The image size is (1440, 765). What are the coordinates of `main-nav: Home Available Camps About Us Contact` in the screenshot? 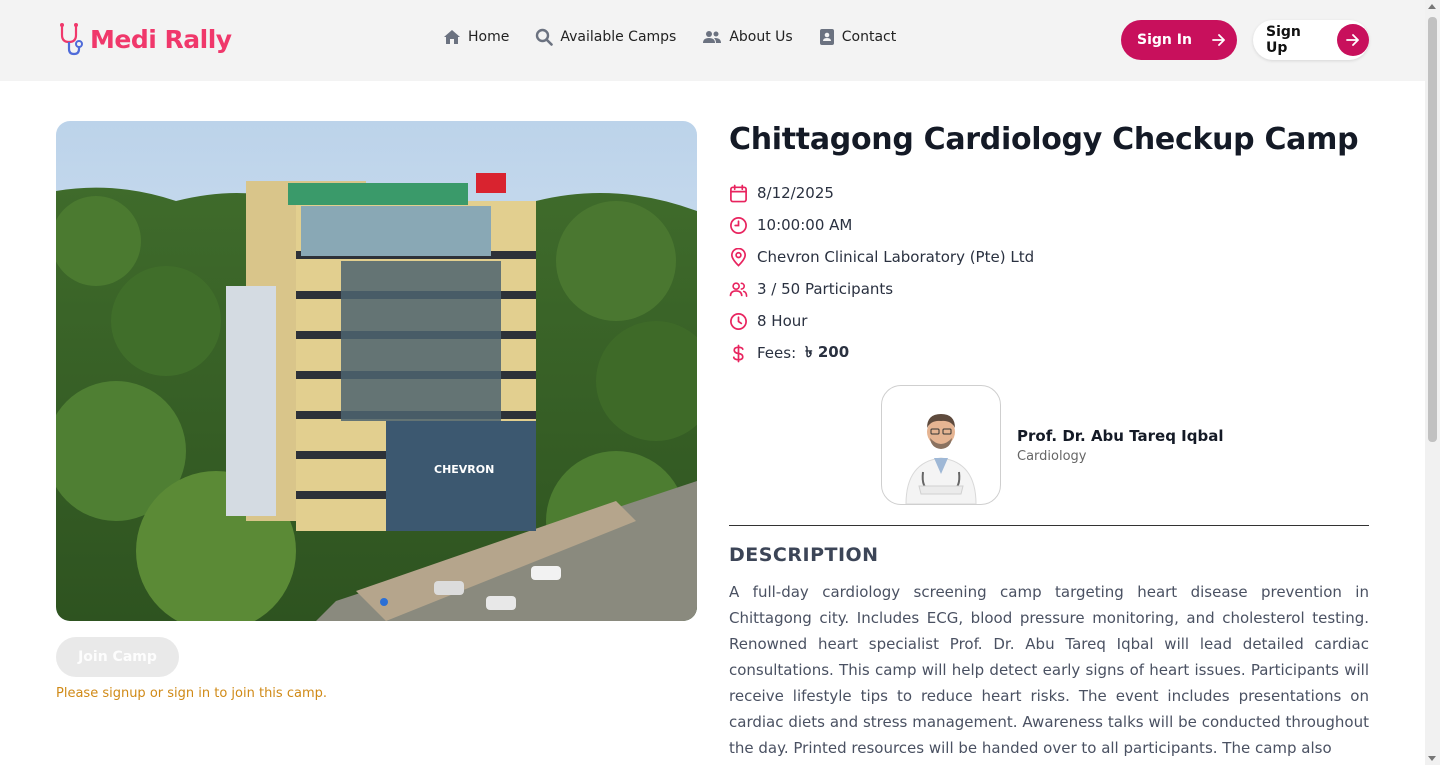 It's located at (669, 37).